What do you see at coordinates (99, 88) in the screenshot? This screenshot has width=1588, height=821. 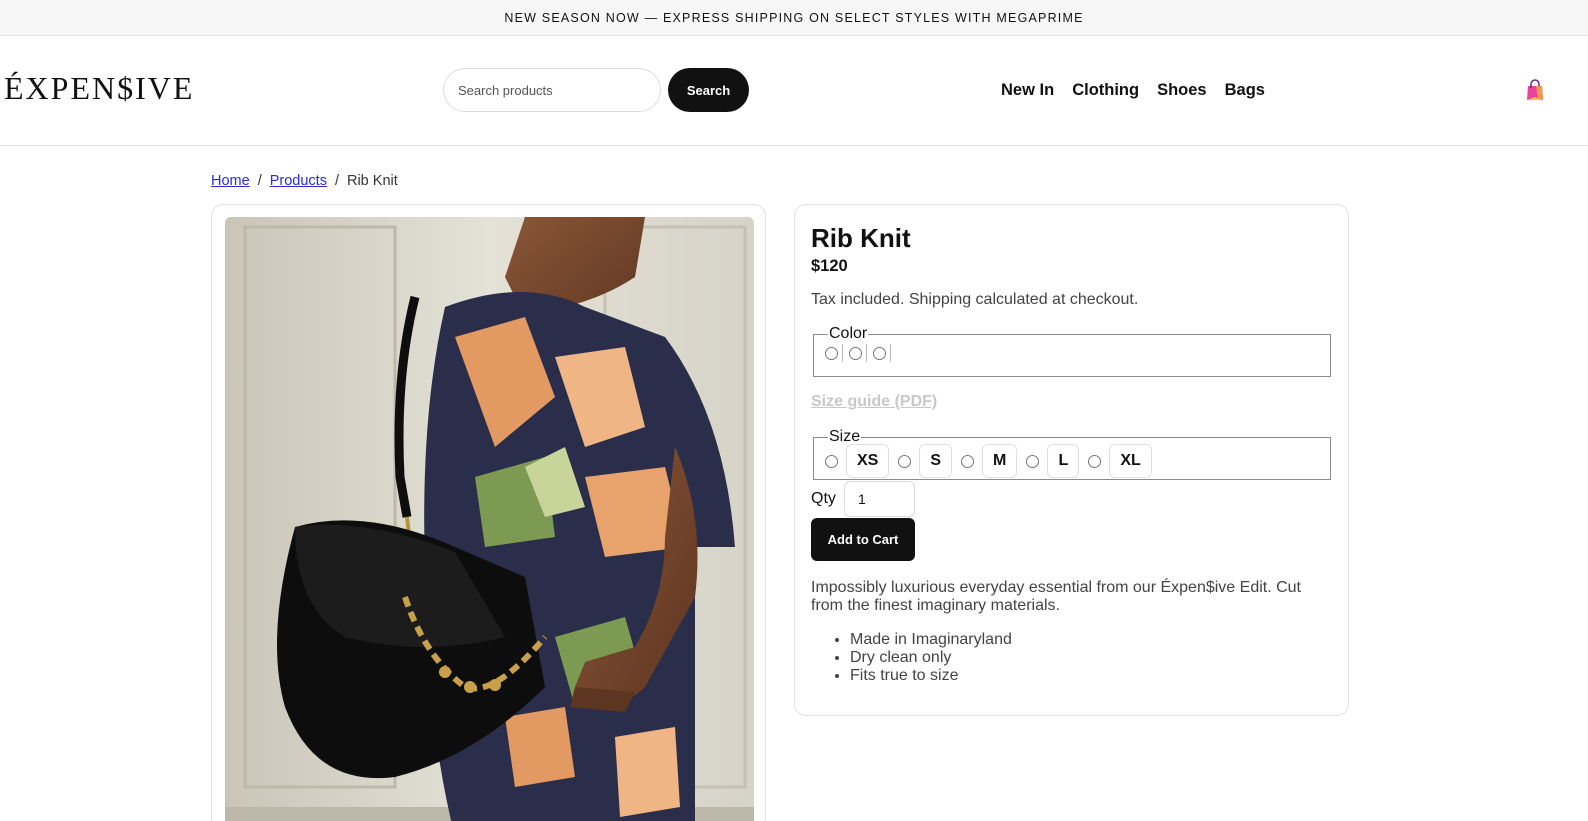 I see `site-logo: ÉXPEN$IVE` at bounding box center [99, 88].